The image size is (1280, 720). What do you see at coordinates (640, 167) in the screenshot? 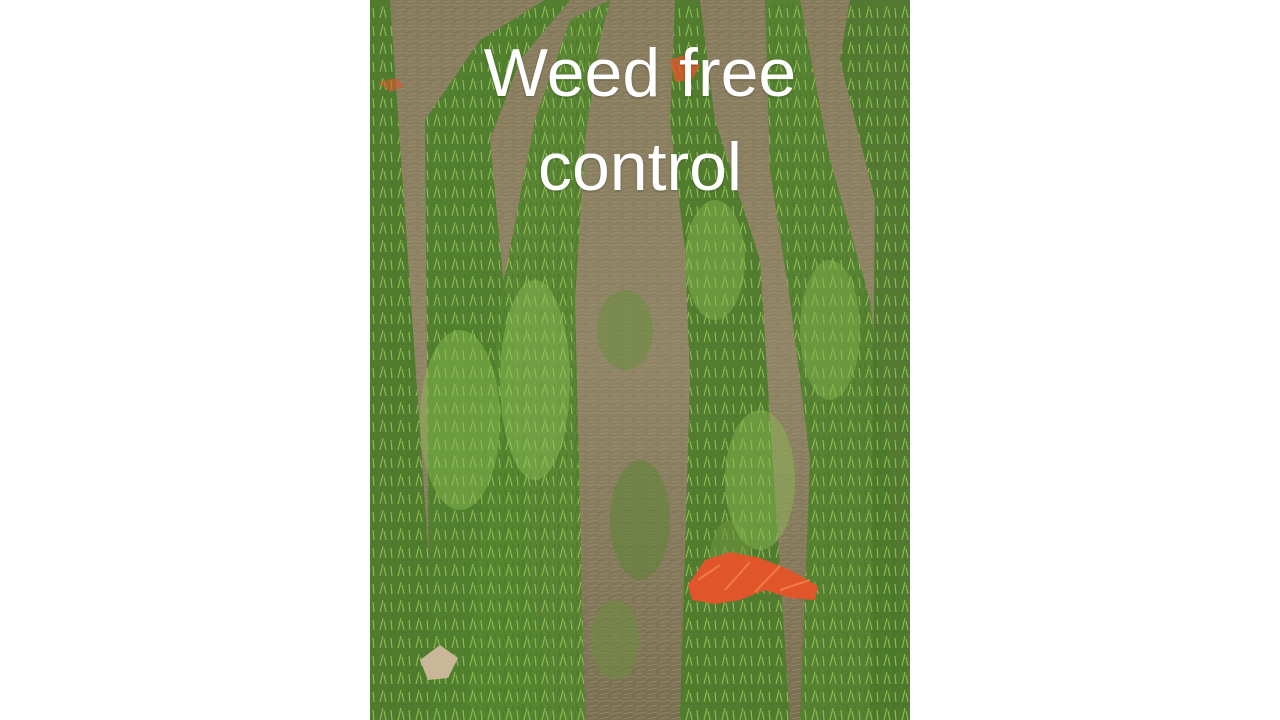
I see `slide-title-line-2: control` at bounding box center [640, 167].